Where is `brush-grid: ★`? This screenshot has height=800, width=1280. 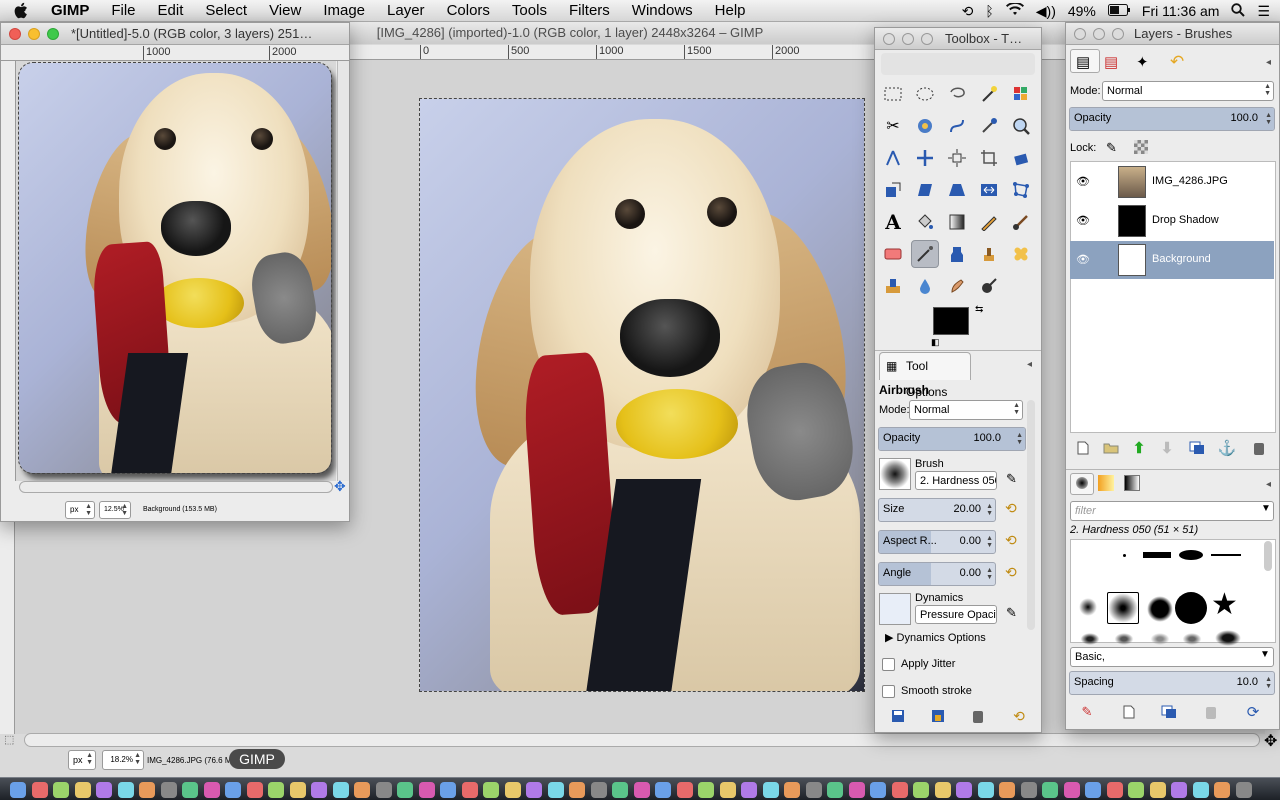
brush-grid: ★ is located at coordinates (1173, 592).